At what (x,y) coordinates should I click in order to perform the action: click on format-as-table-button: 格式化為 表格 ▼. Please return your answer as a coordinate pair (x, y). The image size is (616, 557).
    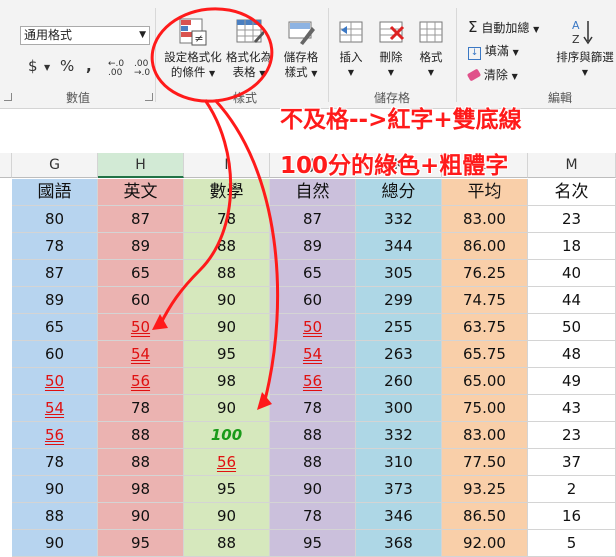
    Looking at the image, I should click on (249, 49).